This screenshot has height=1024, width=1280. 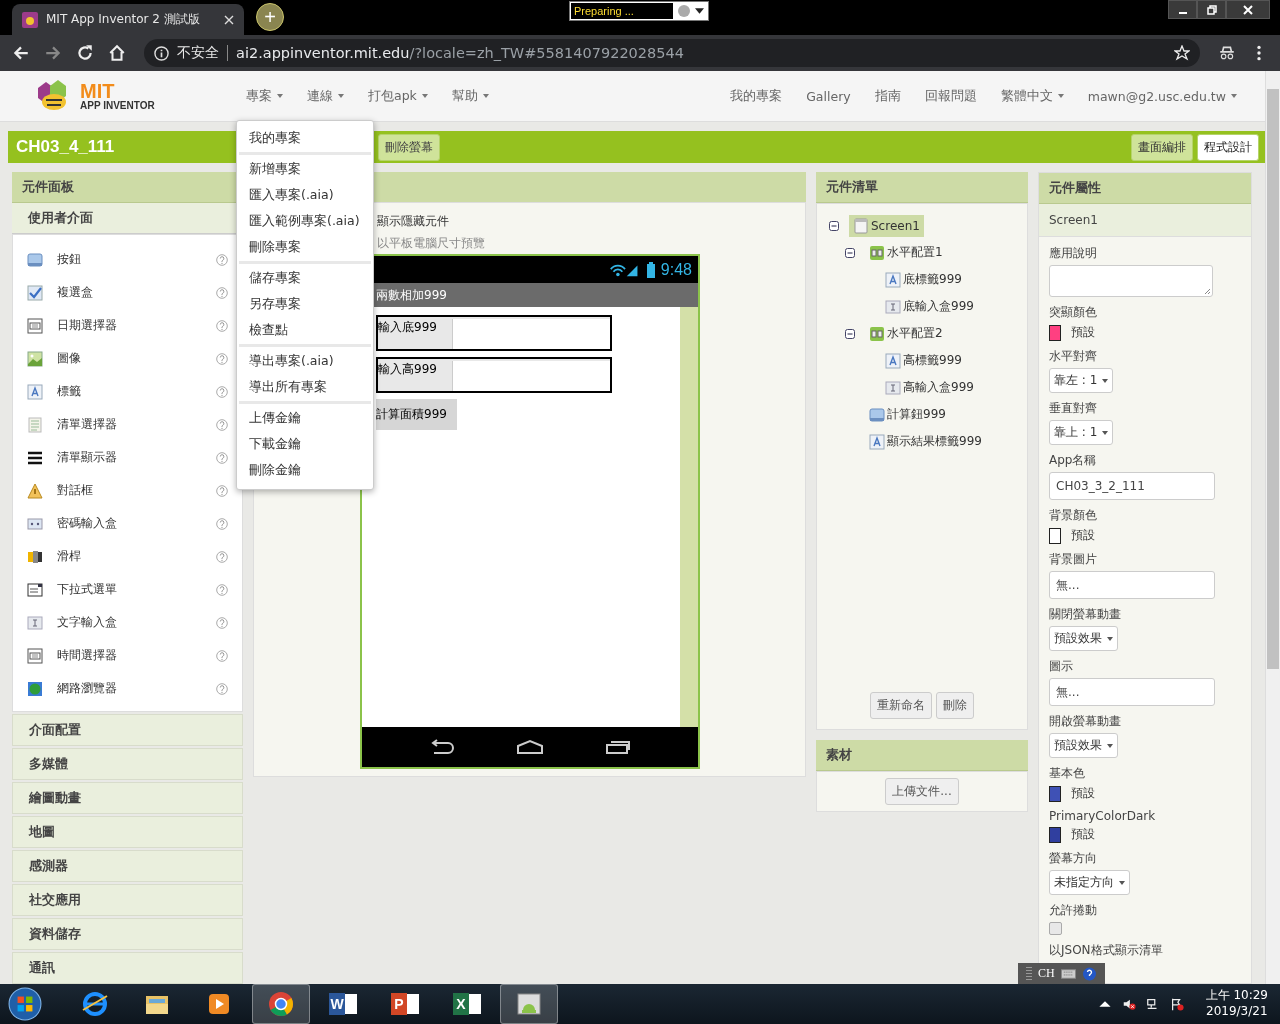 What do you see at coordinates (270, 17) in the screenshot?
I see `new-tab-button: +` at bounding box center [270, 17].